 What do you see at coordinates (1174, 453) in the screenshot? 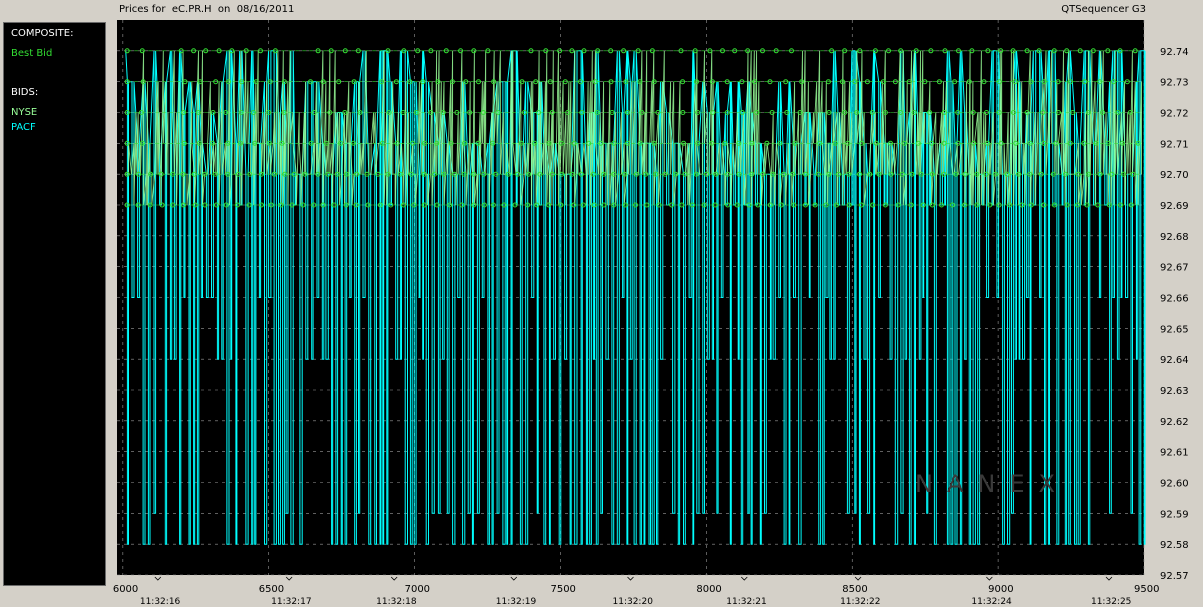
I see `y-tick-label: 92.61` at bounding box center [1174, 453].